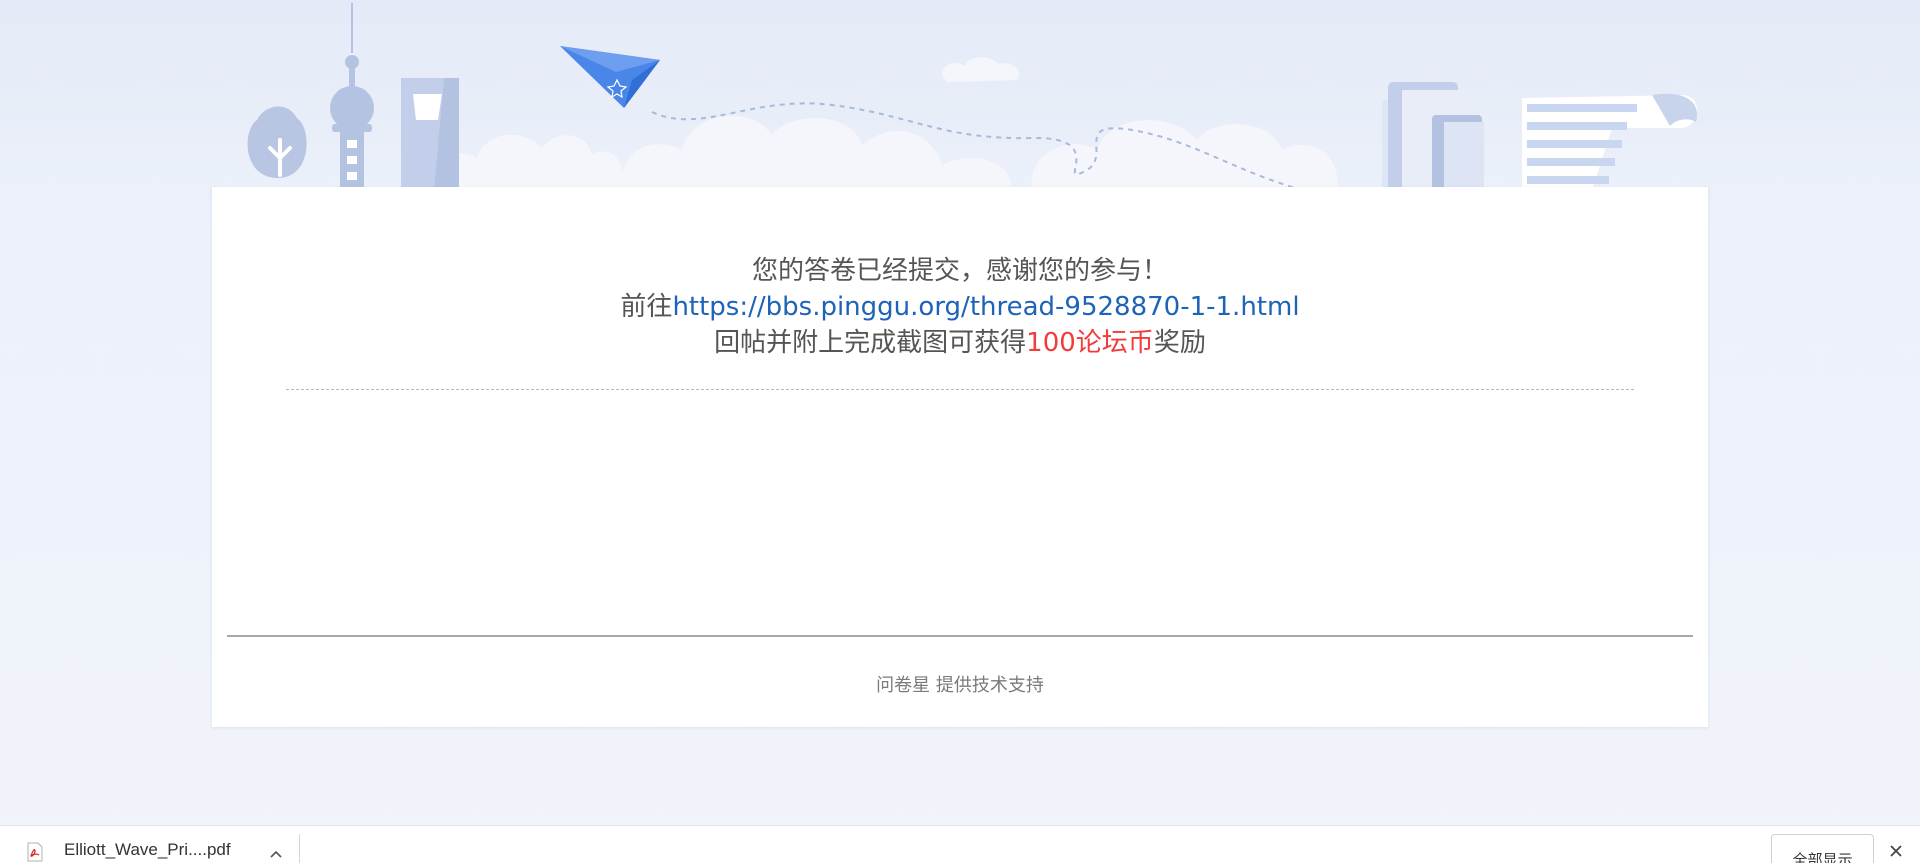  What do you see at coordinates (959, 271) in the screenshot?
I see `thank-you-text: 您的答卷已经提交，感谢您的参与！` at bounding box center [959, 271].